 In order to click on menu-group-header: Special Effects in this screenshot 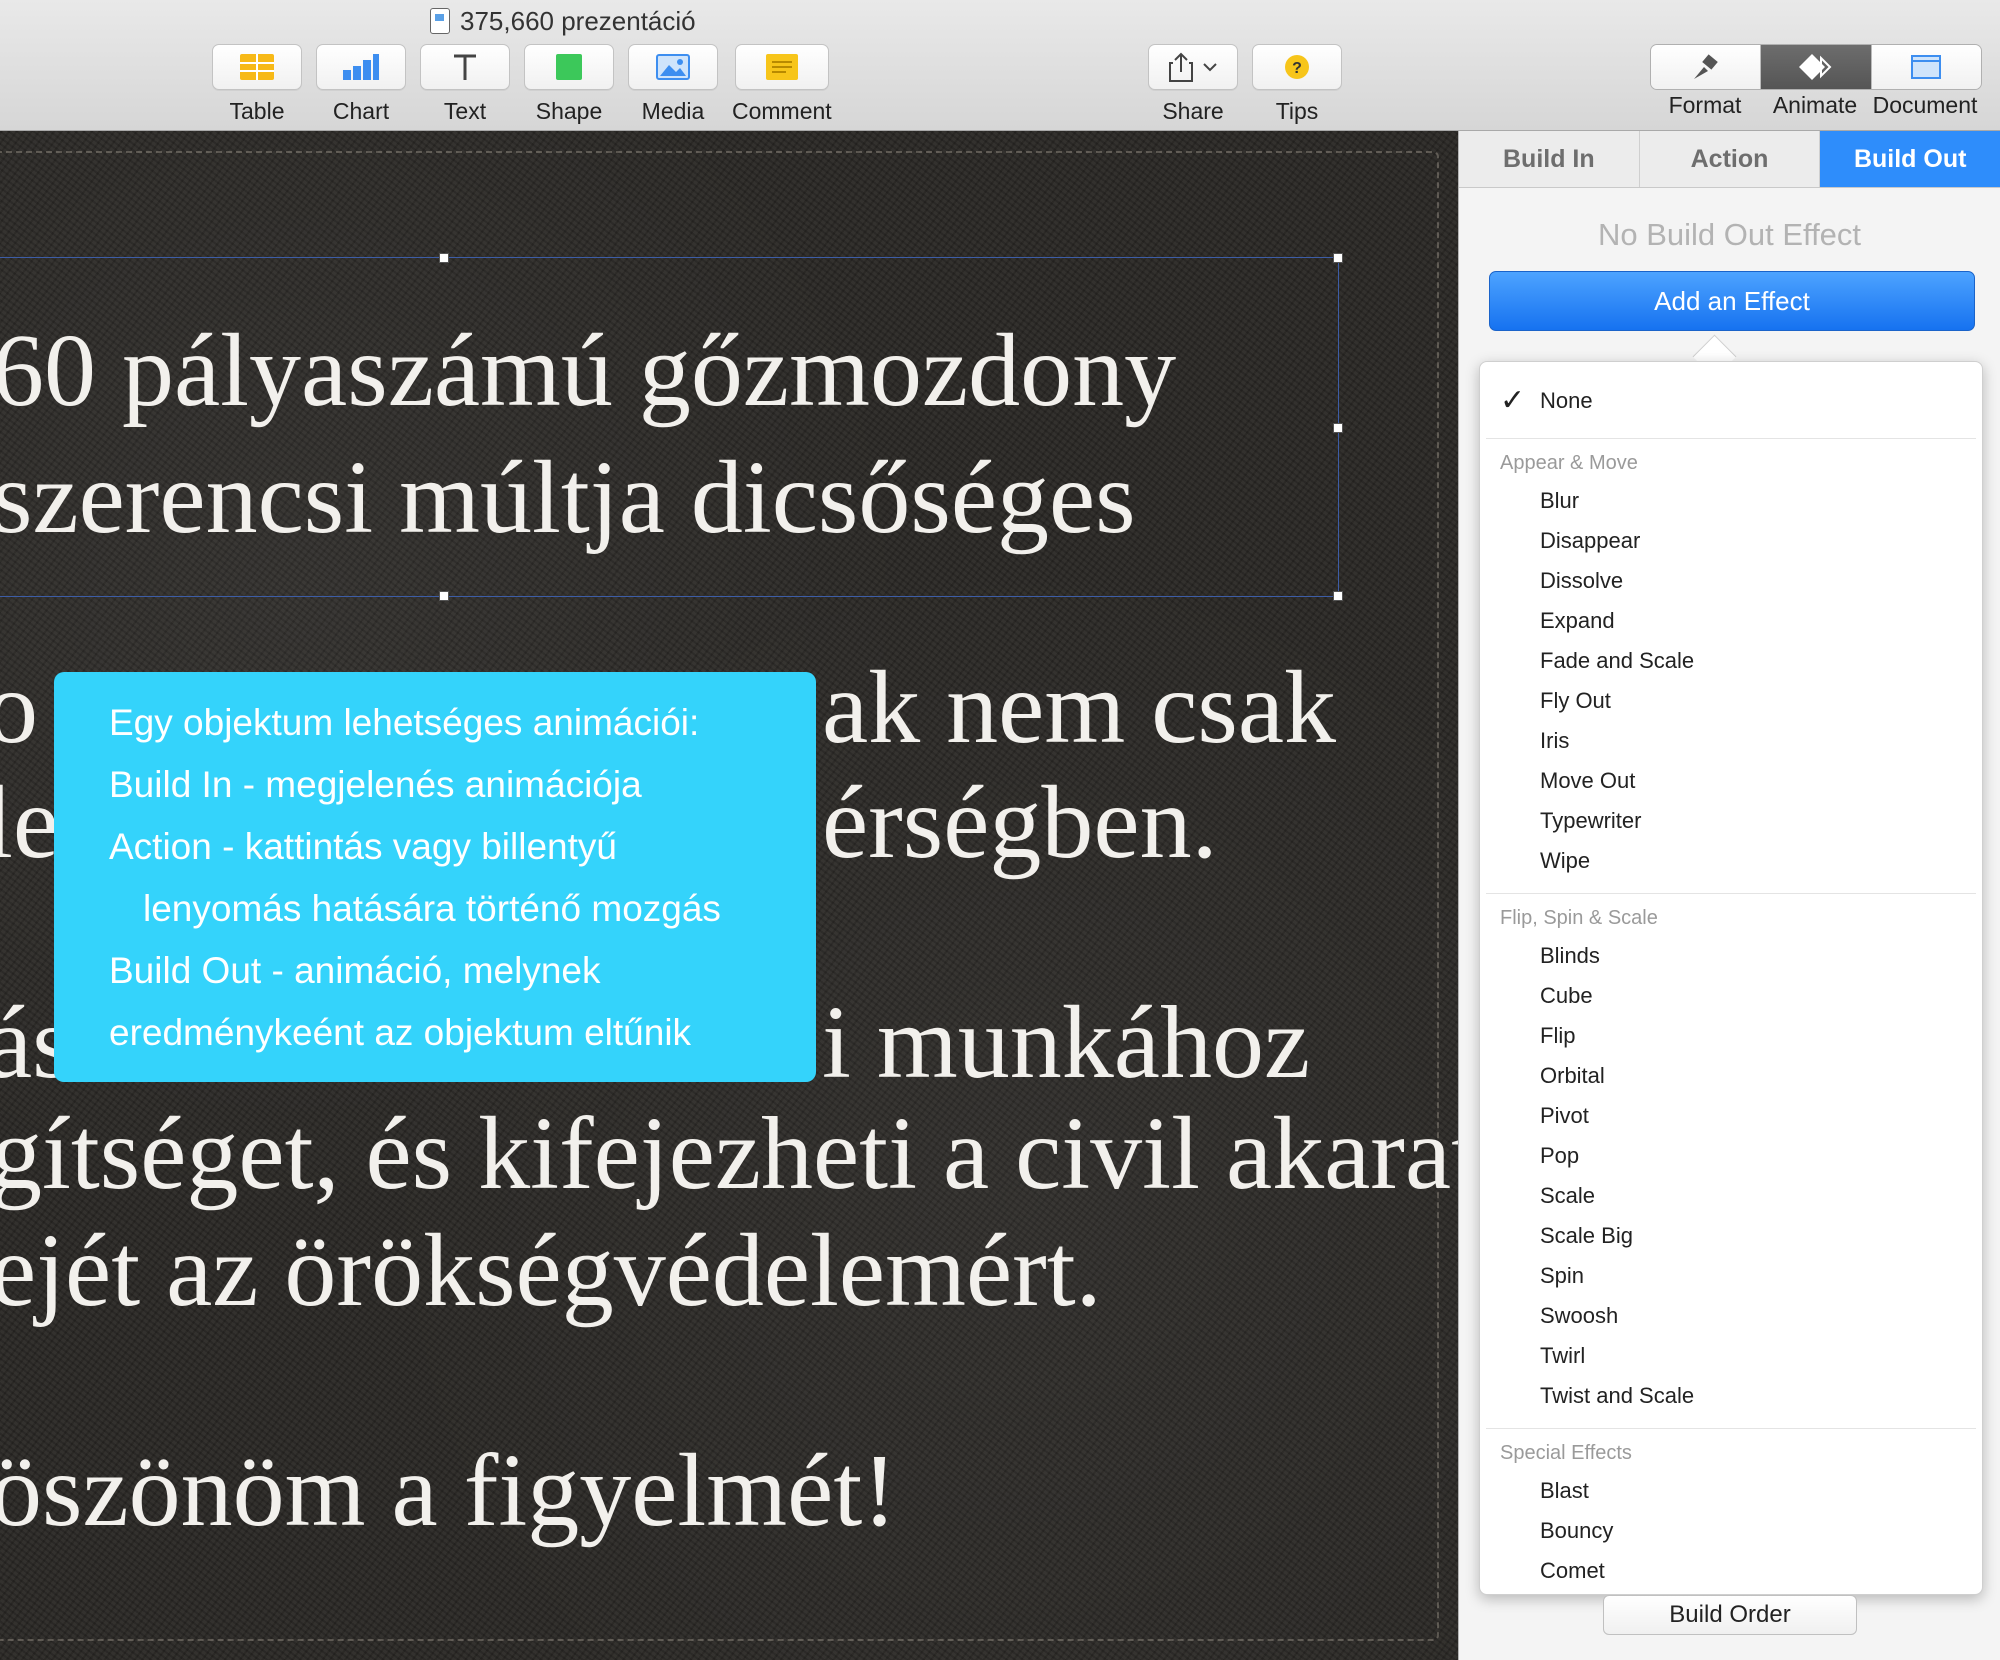, I will do `click(1566, 1453)`.